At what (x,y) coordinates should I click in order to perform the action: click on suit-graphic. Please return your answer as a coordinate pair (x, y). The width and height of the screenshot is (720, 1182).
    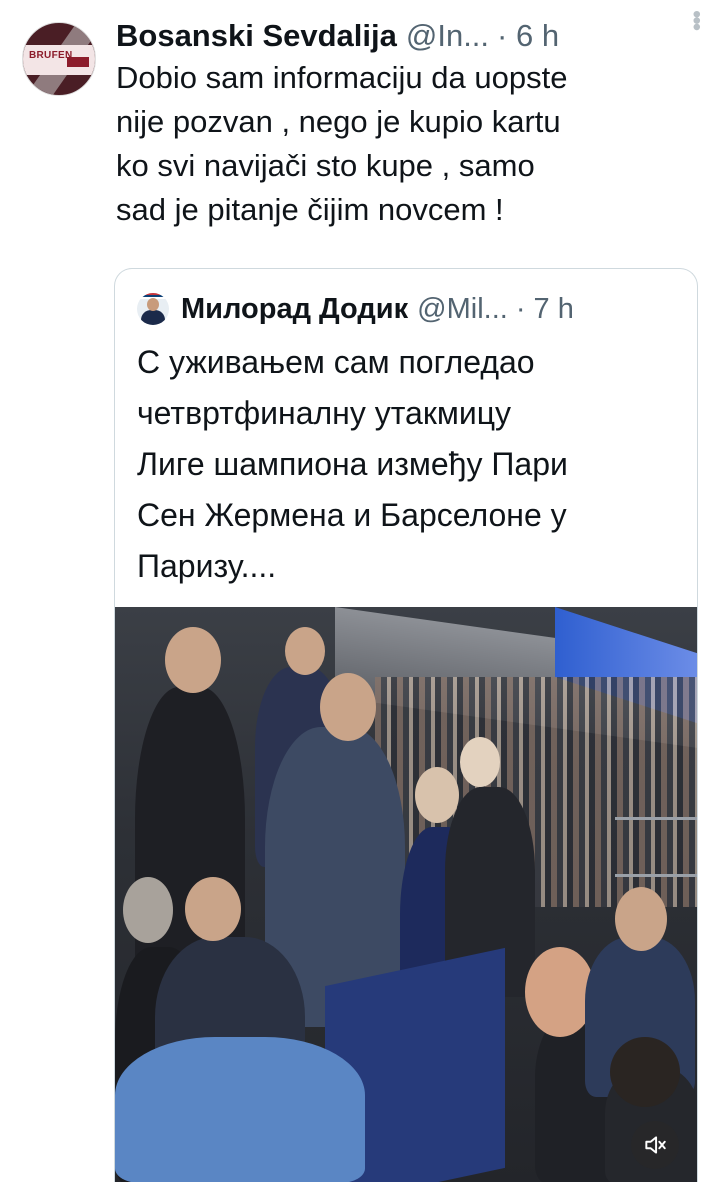
    Looking at the image, I should click on (153, 317).